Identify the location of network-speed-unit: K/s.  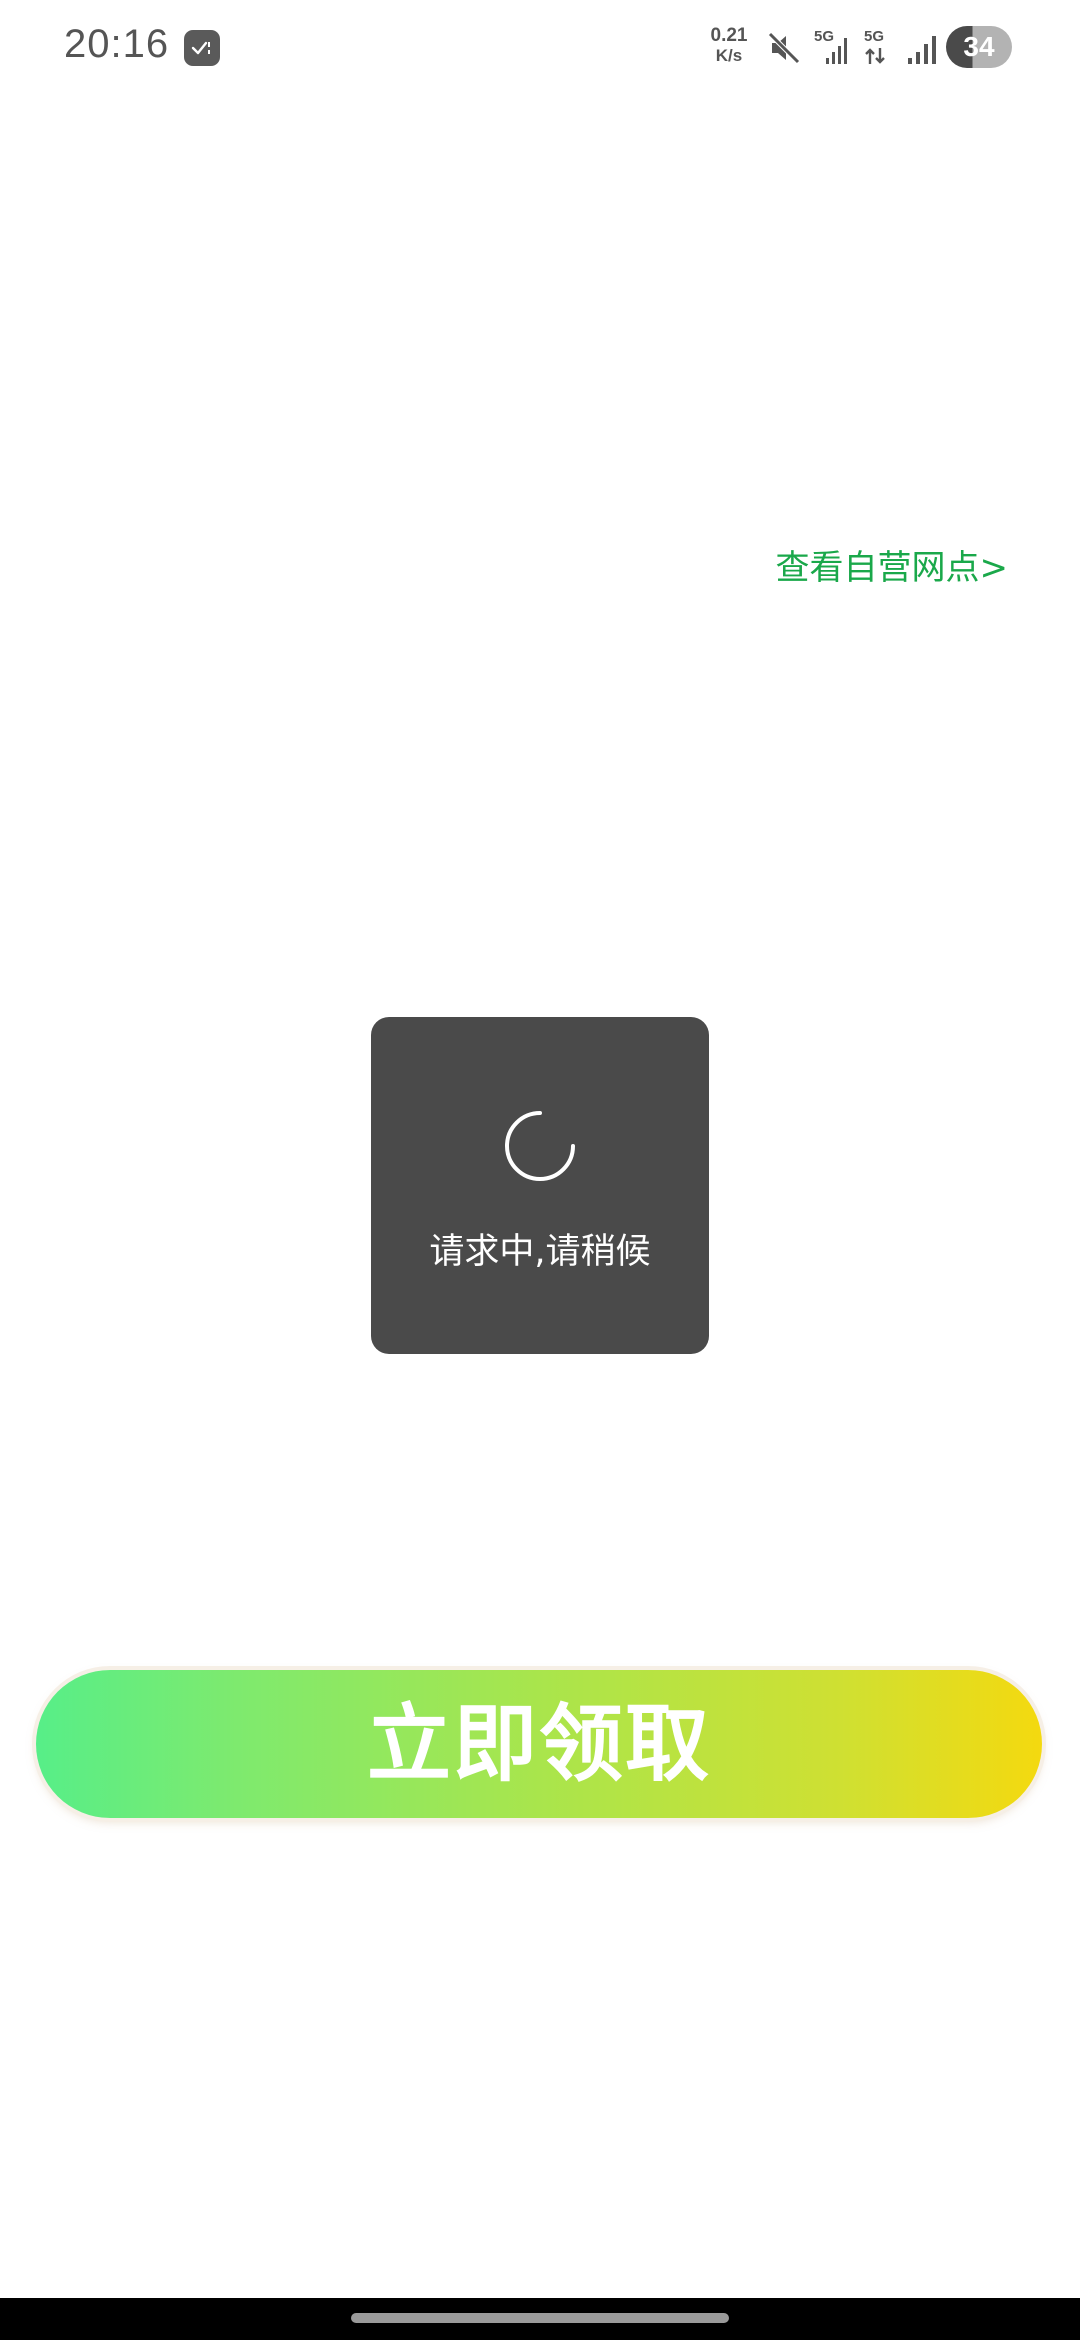
(729, 55).